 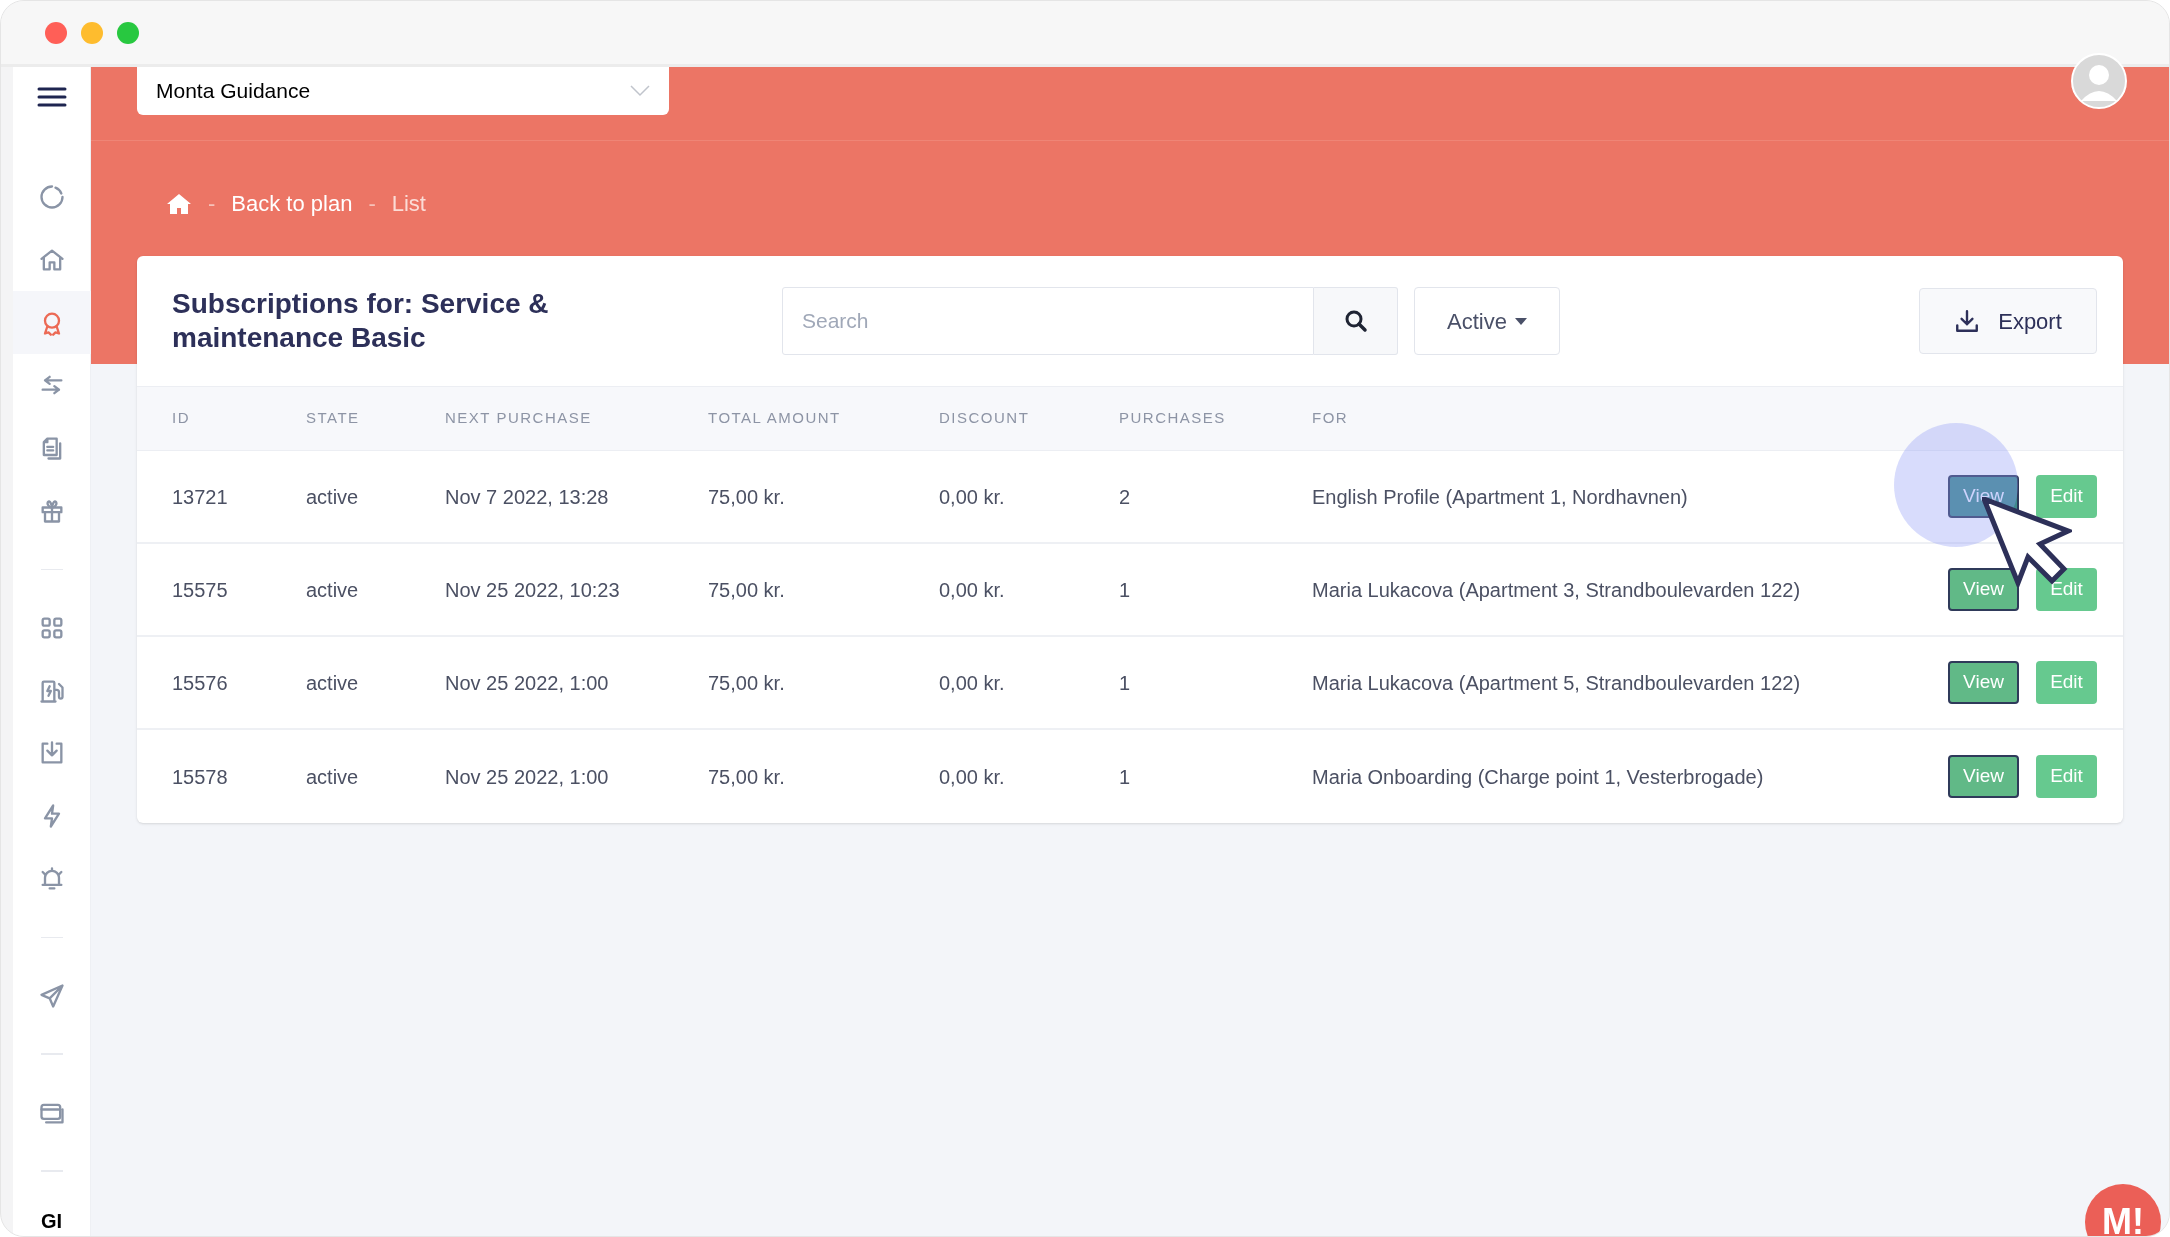 I want to click on chat-badge: M!, so click(x=2123, y=1210).